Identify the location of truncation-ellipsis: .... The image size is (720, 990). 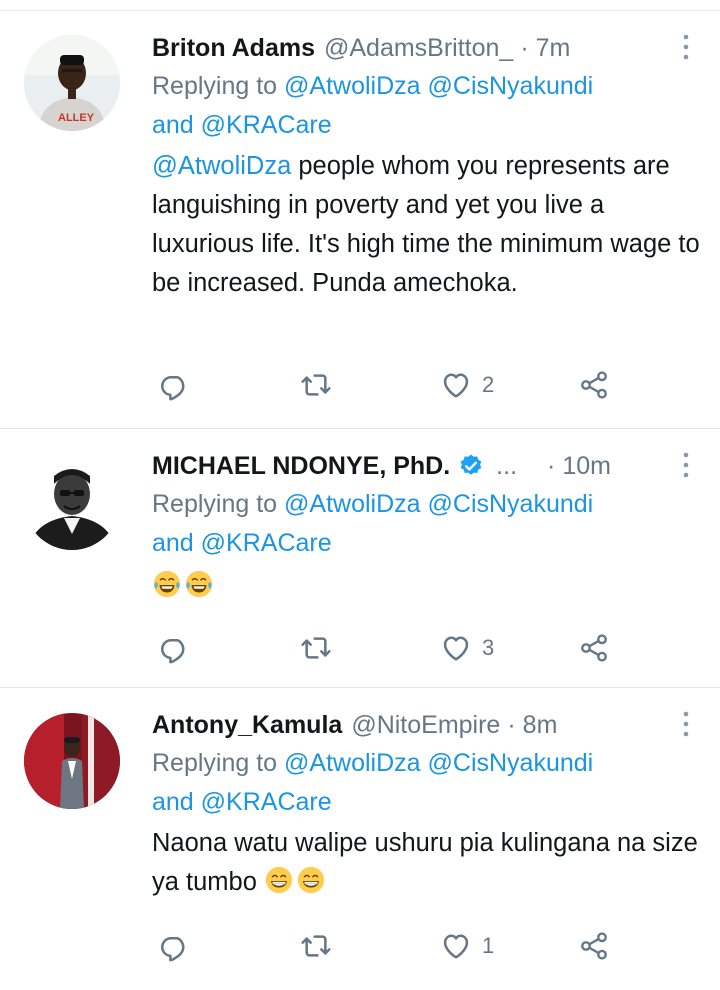
(507, 466).